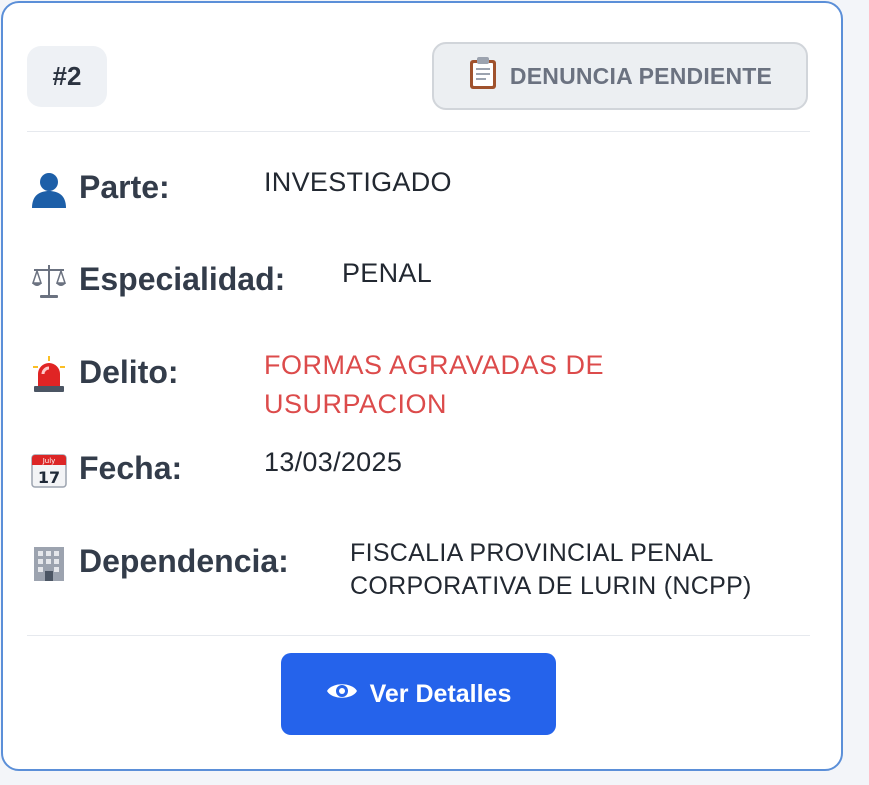 This screenshot has width=869, height=785. What do you see at coordinates (49, 374) in the screenshot?
I see `siren-icon` at bounding box center [49, 374].